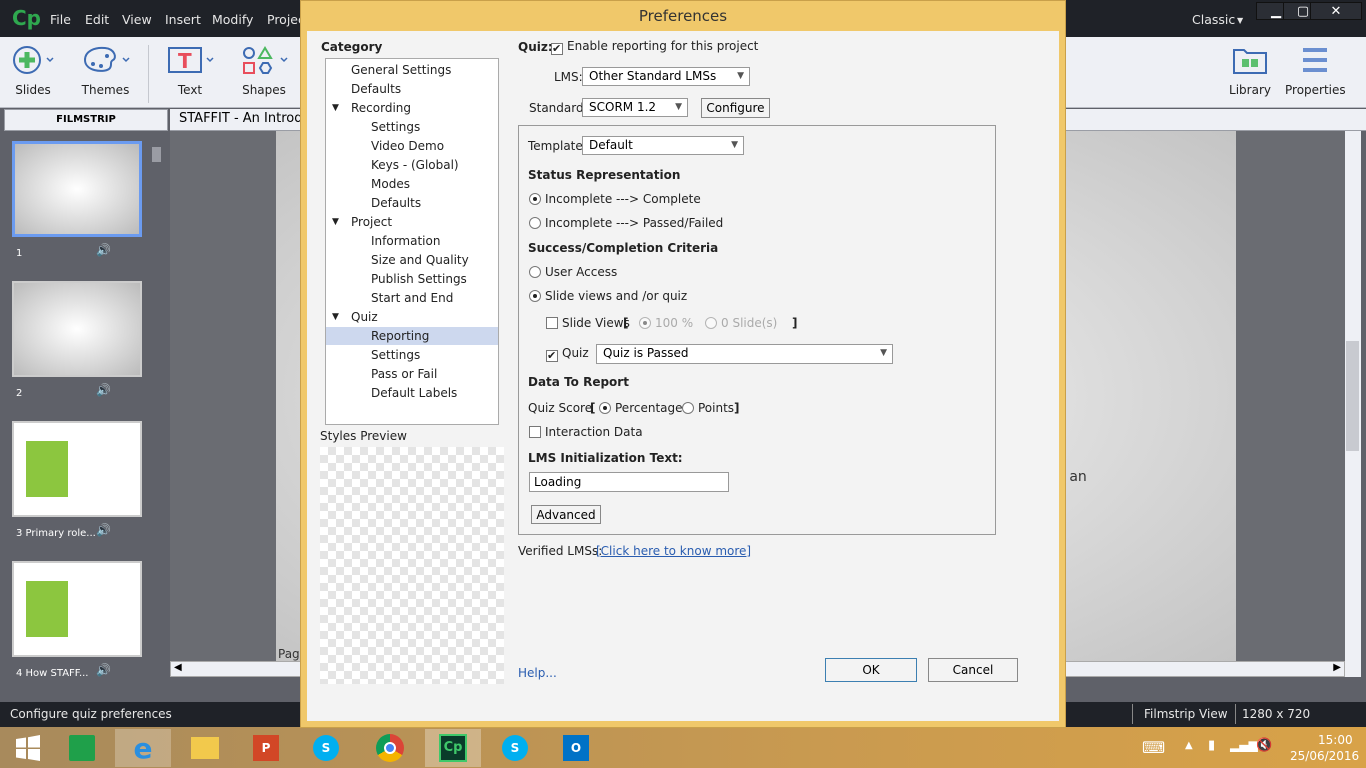 The image size is (1366, 768). I want to click on user-access-radio: User Access, so click(573, 272).